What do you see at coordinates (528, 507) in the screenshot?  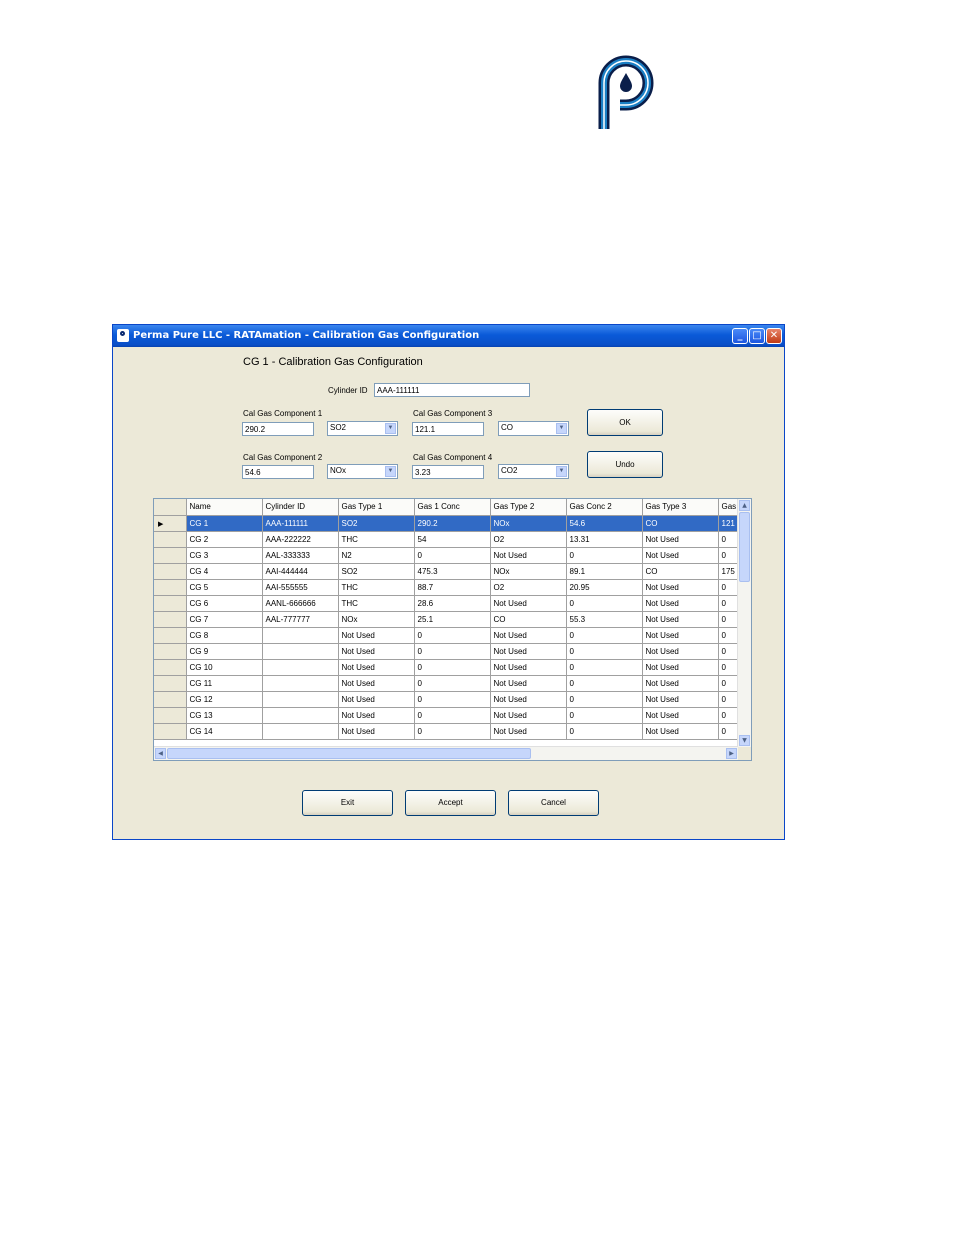 I see `column-header: Gas Type 2` at bounding box center [528, 507].